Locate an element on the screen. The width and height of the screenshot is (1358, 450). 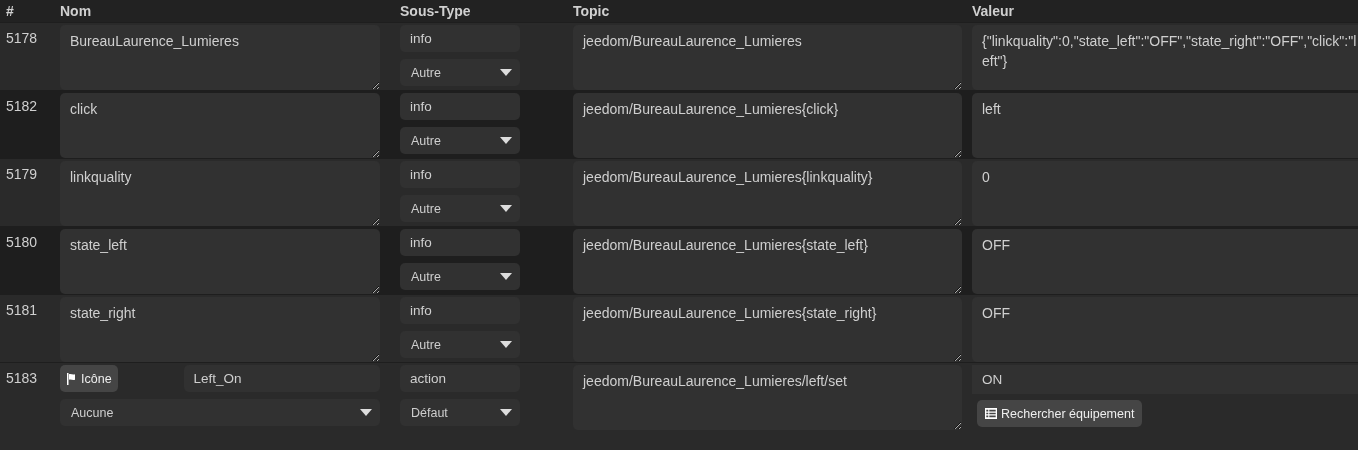
column-header: # is located at coordinates (10, 11).